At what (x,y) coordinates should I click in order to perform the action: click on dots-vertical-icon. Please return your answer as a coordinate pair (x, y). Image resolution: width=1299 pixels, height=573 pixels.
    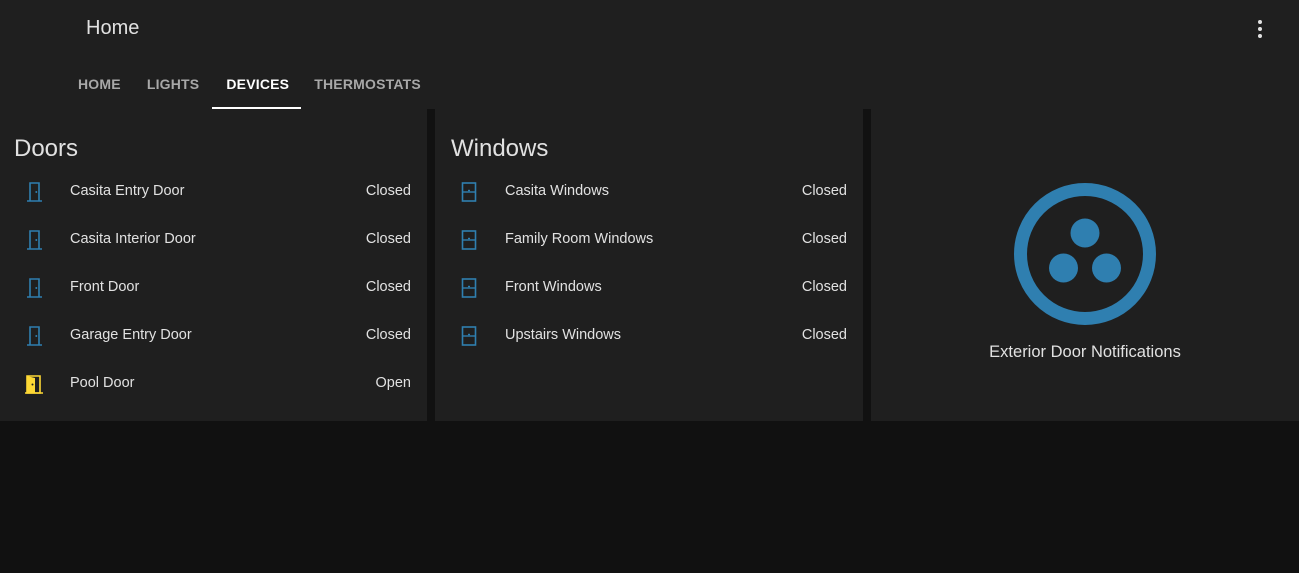
    Looking at the image, I should click on (1260, 29).